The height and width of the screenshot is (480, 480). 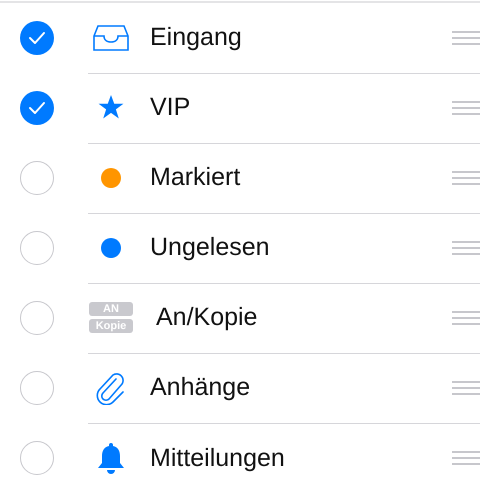 I want to click on inbox-icon, so click(x=111, y=37).